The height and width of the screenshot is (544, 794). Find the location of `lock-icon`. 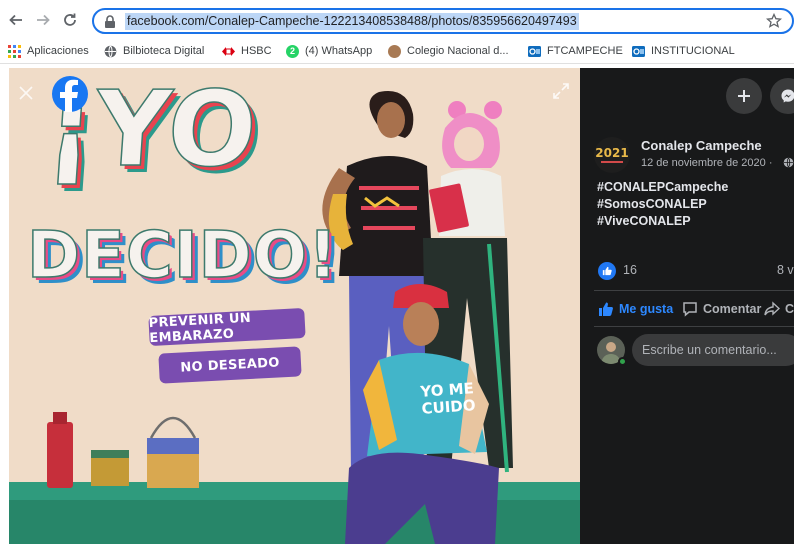

lock-icon is located at coordinates (110, 21).